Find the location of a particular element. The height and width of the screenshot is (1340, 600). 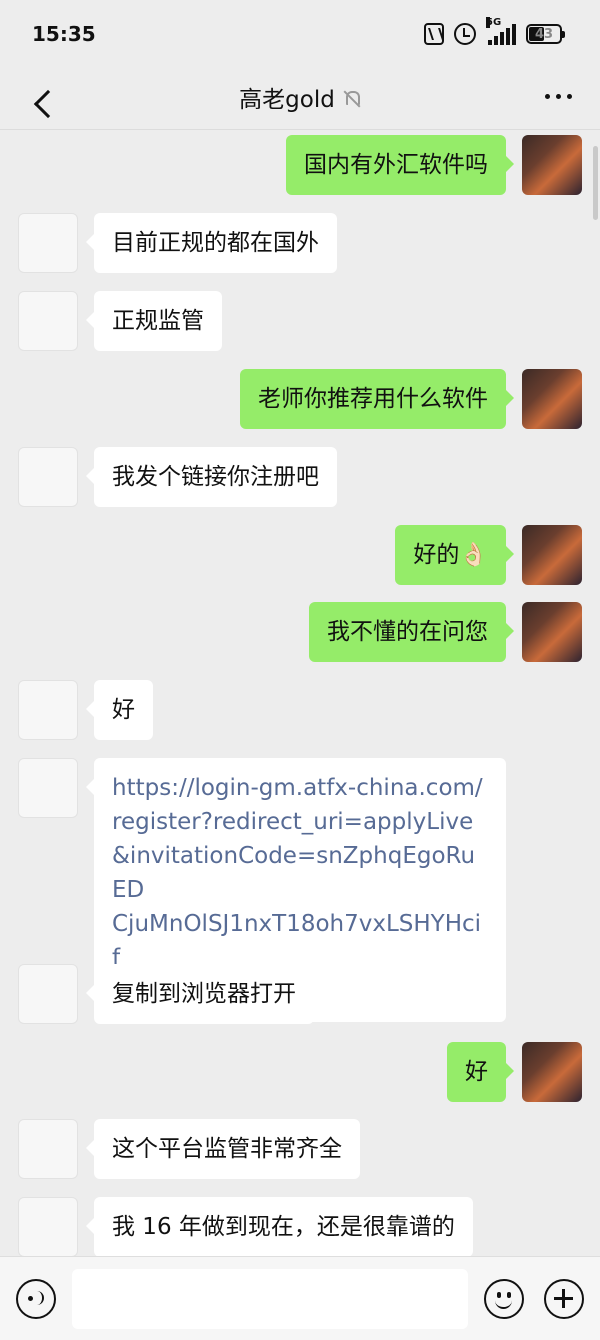

status-bar: 15:35 5G 43 is located at coordinates (300, 34).